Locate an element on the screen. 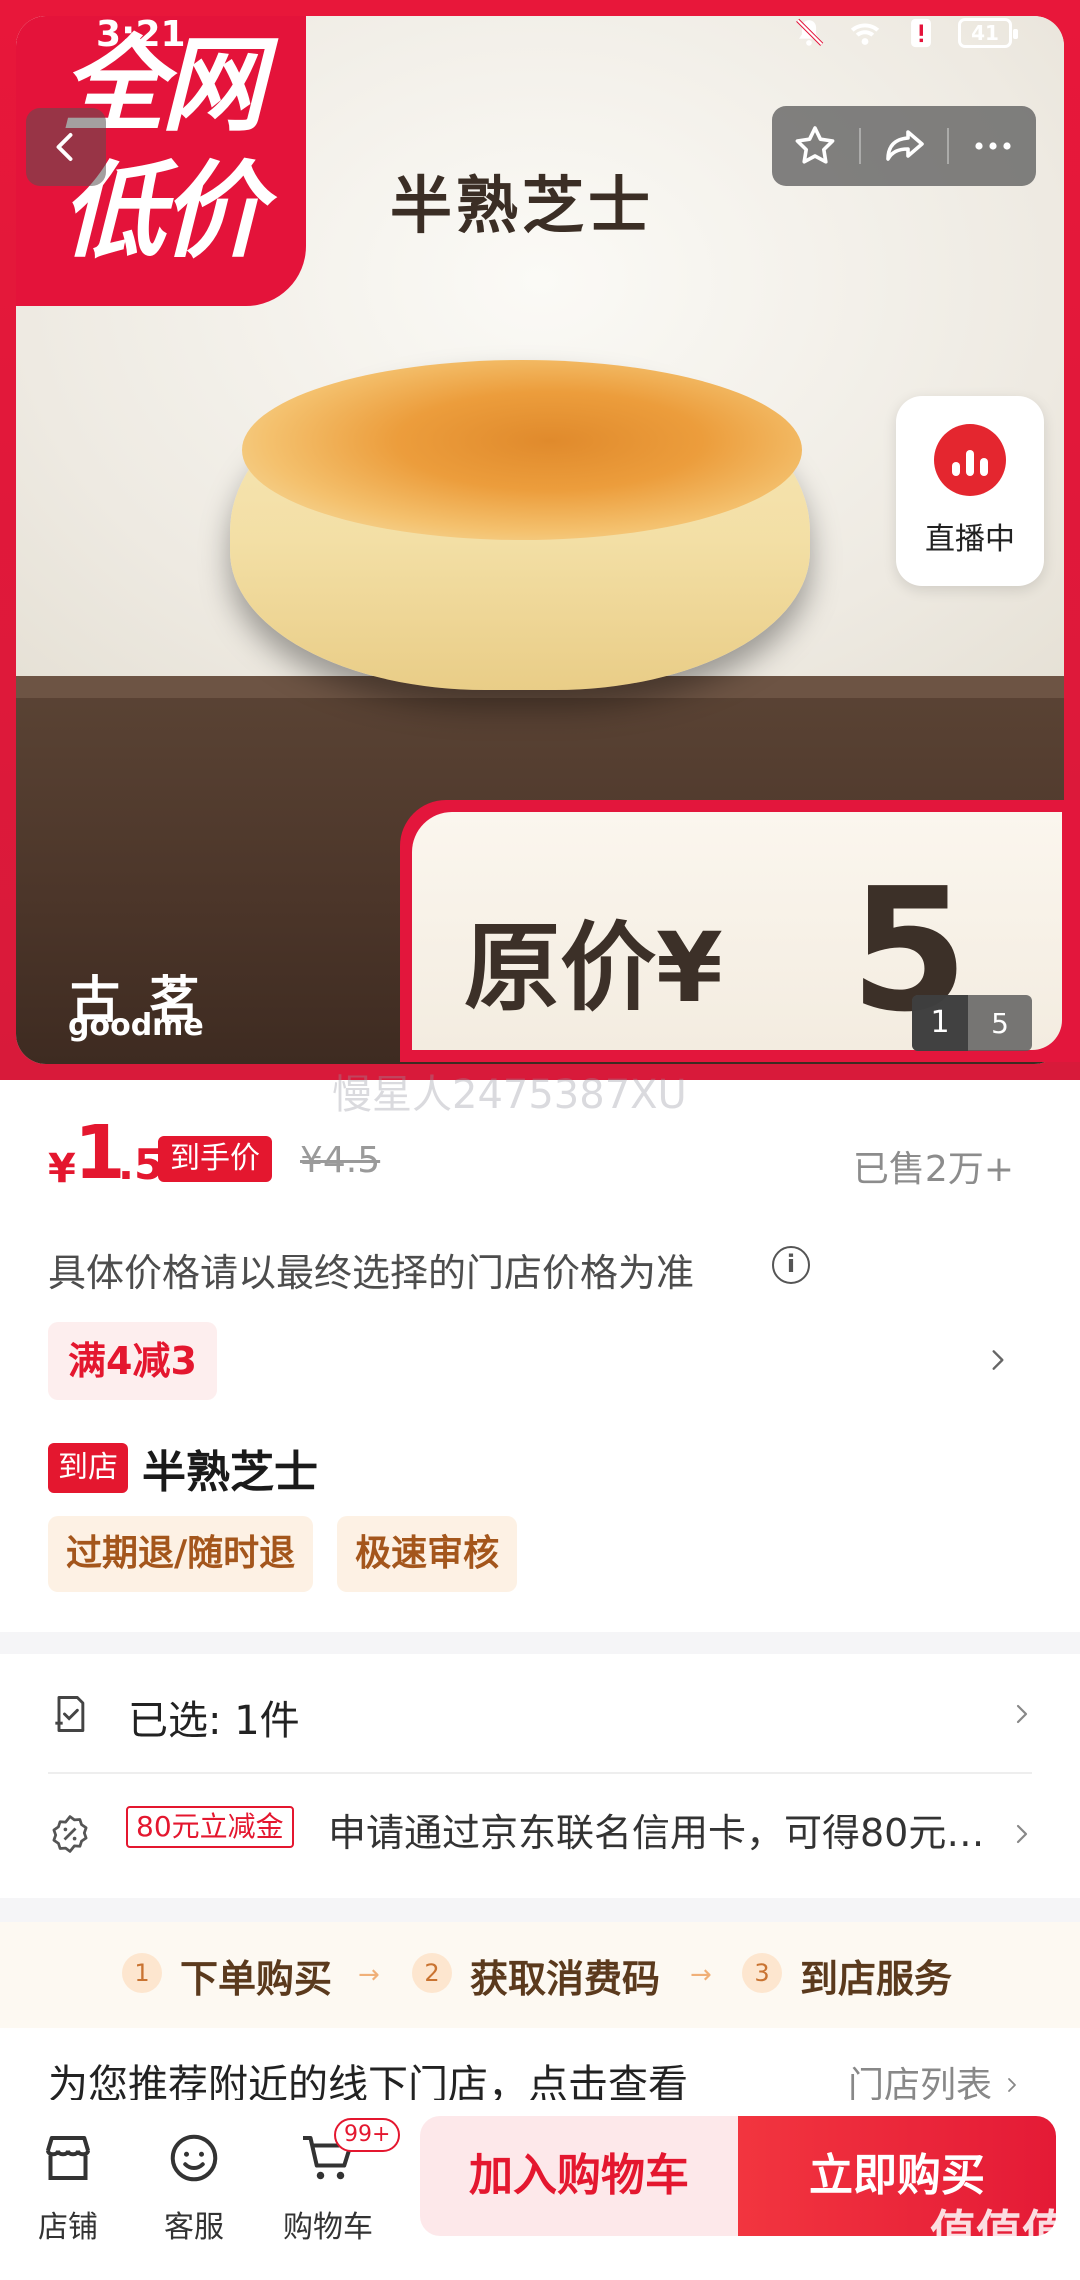 The width and height of the screenshot is (1080, 2280). mute-bell-icon is located at coordinates (810, 32).